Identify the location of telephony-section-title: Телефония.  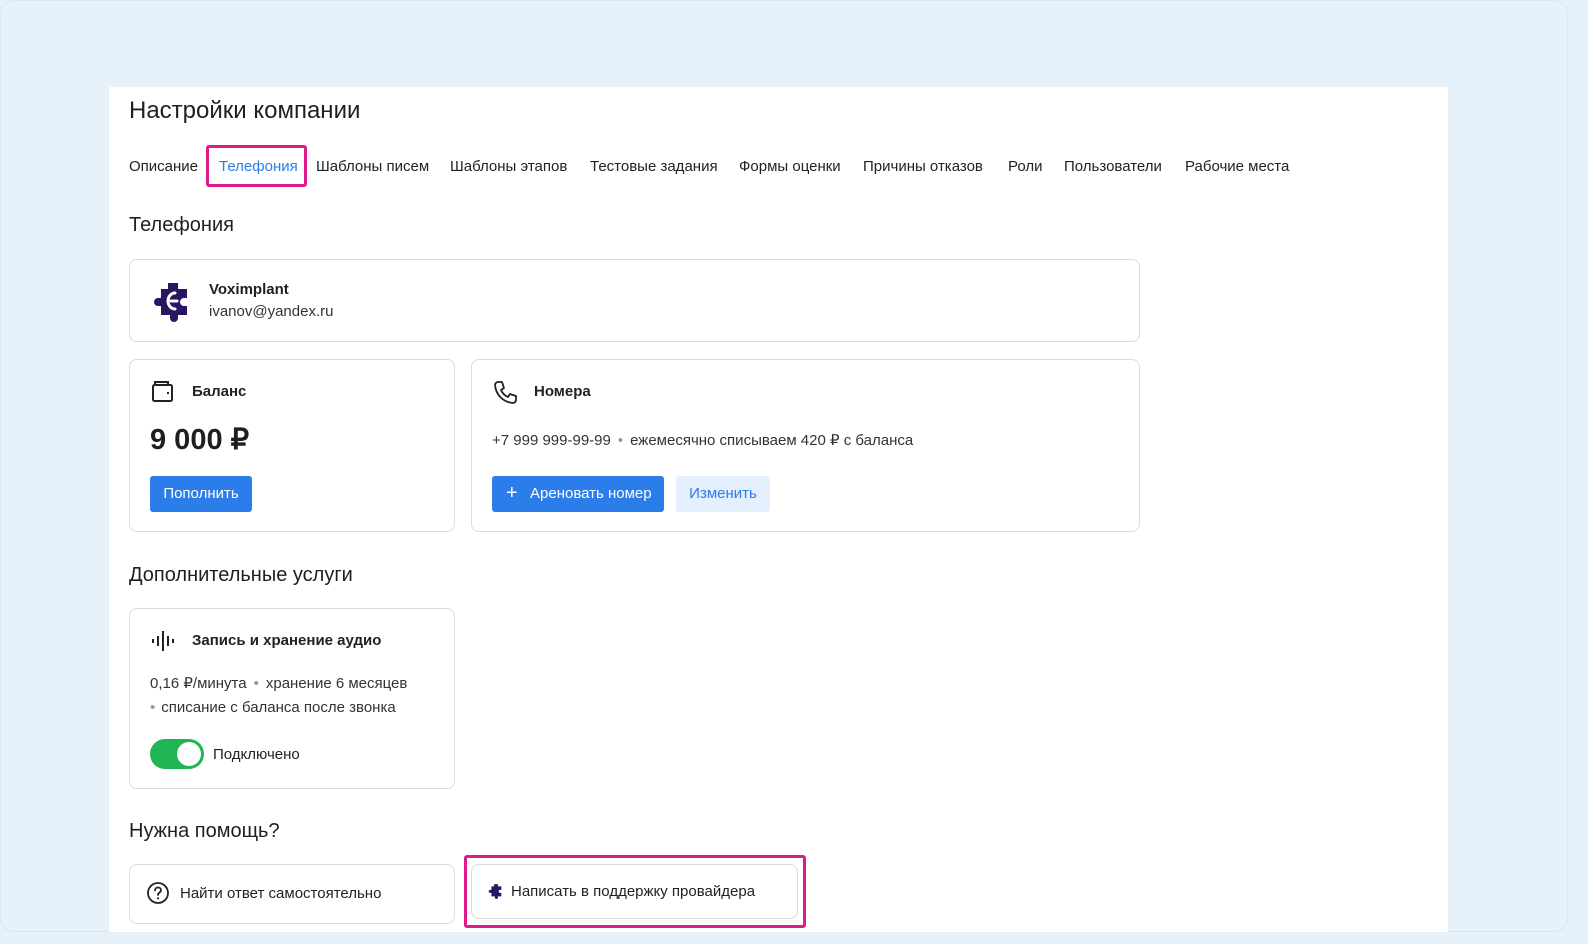
(181, 225).